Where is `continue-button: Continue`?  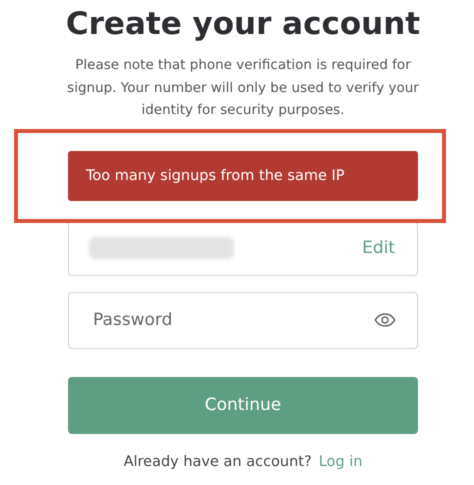 continue-button: Continue is located at coordinates (243, 405).